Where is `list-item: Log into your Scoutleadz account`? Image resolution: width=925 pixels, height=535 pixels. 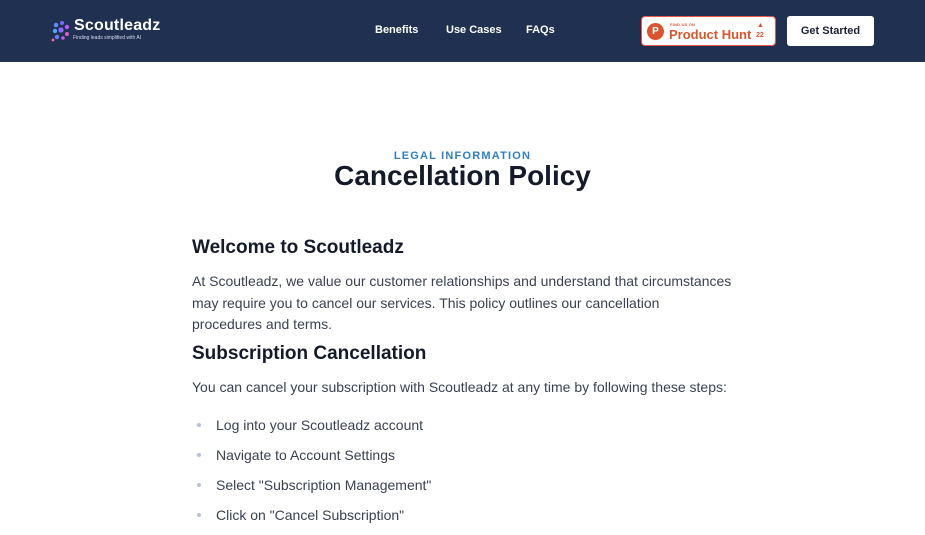
list-item: Log into your Scoutleadz account is located at coordinates (311, 430).